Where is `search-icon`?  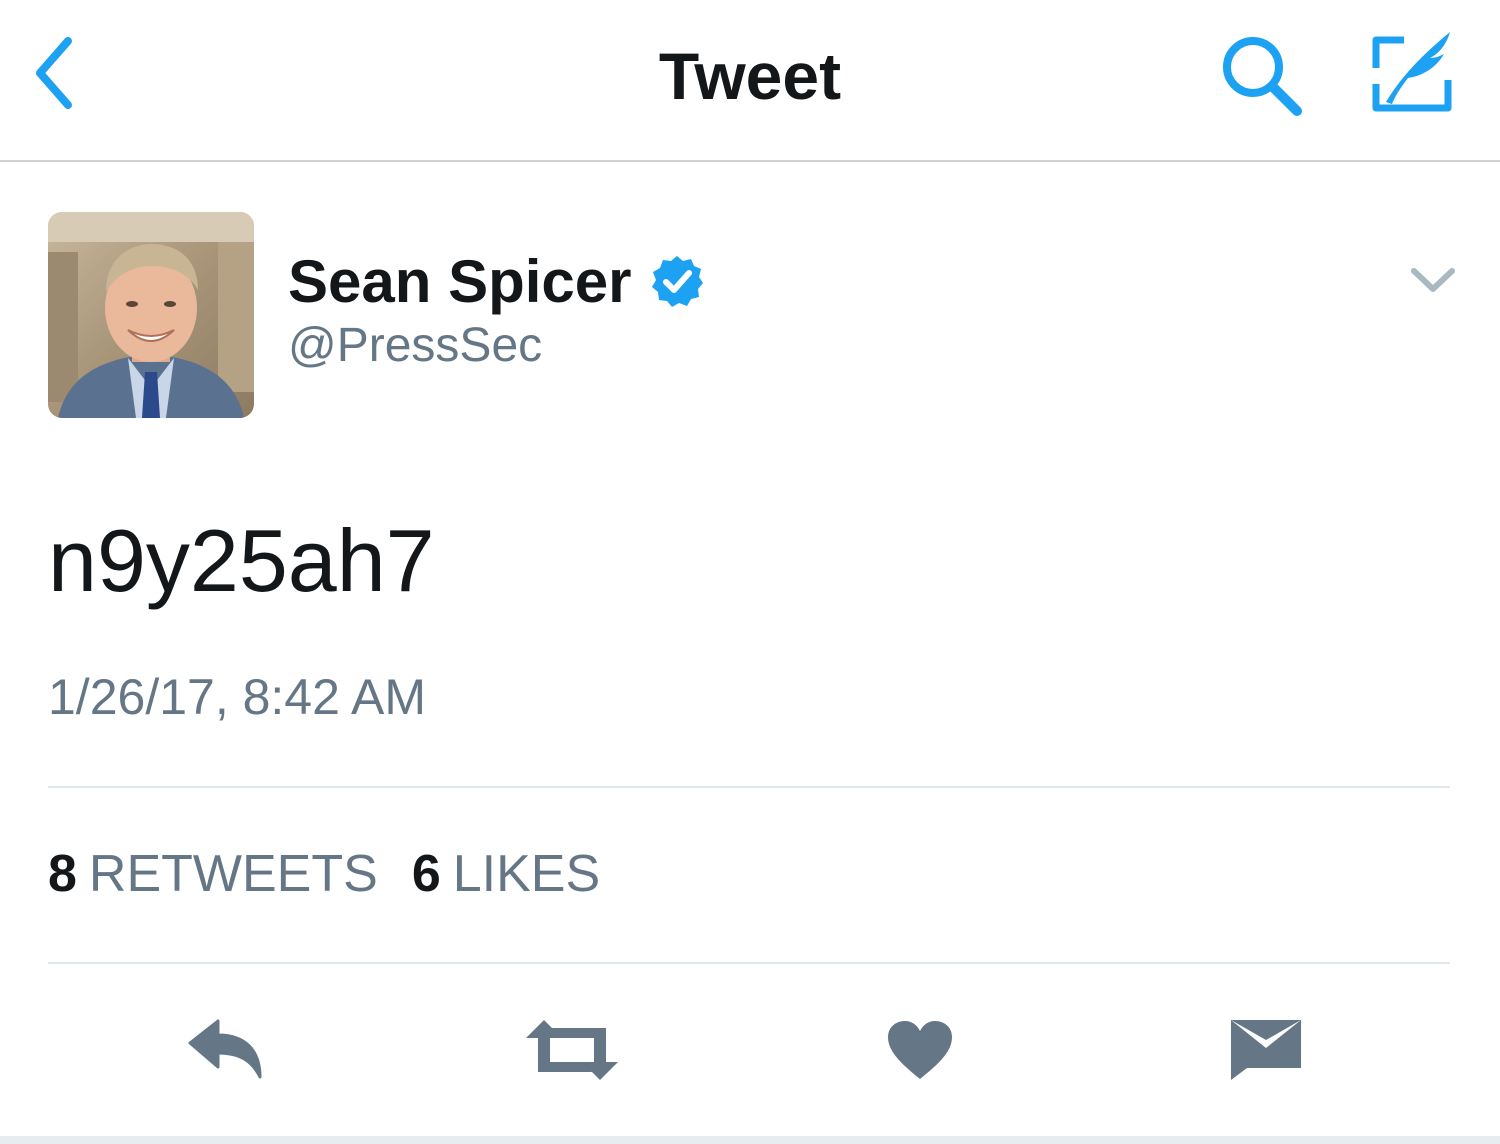
search-icon is located at coordinates (1262, 76).